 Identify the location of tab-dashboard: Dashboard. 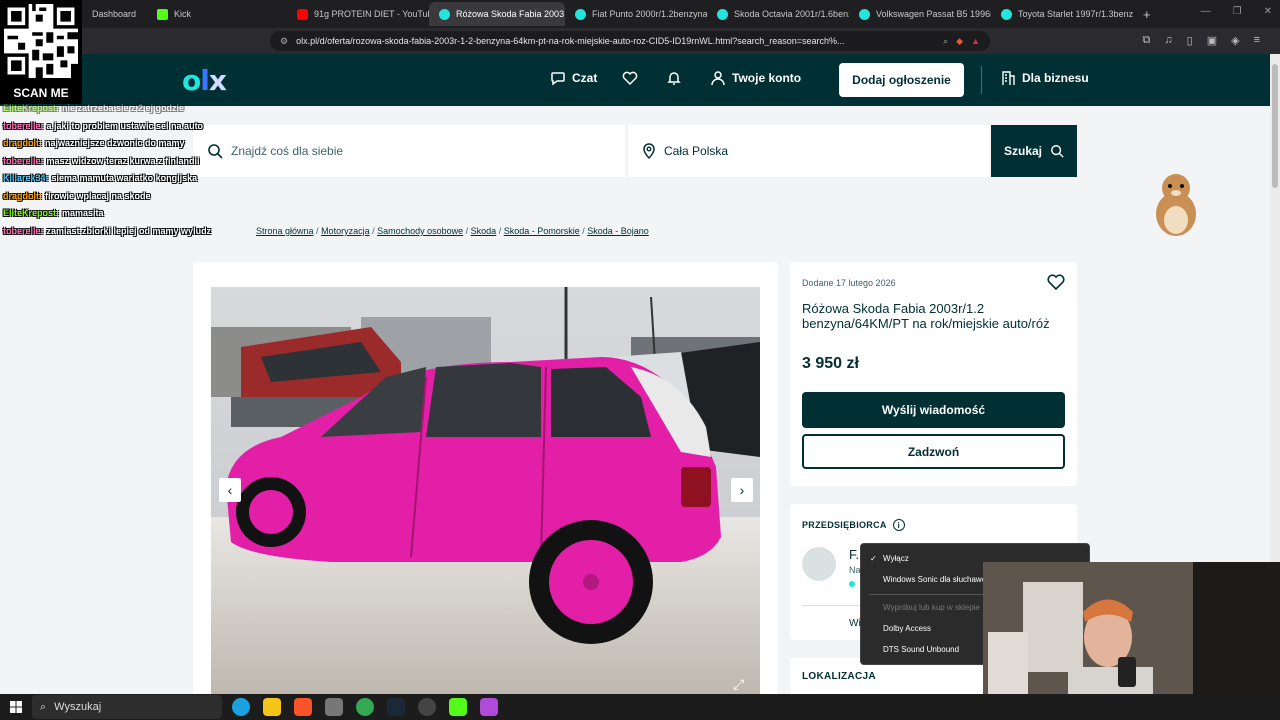
(114, 14).